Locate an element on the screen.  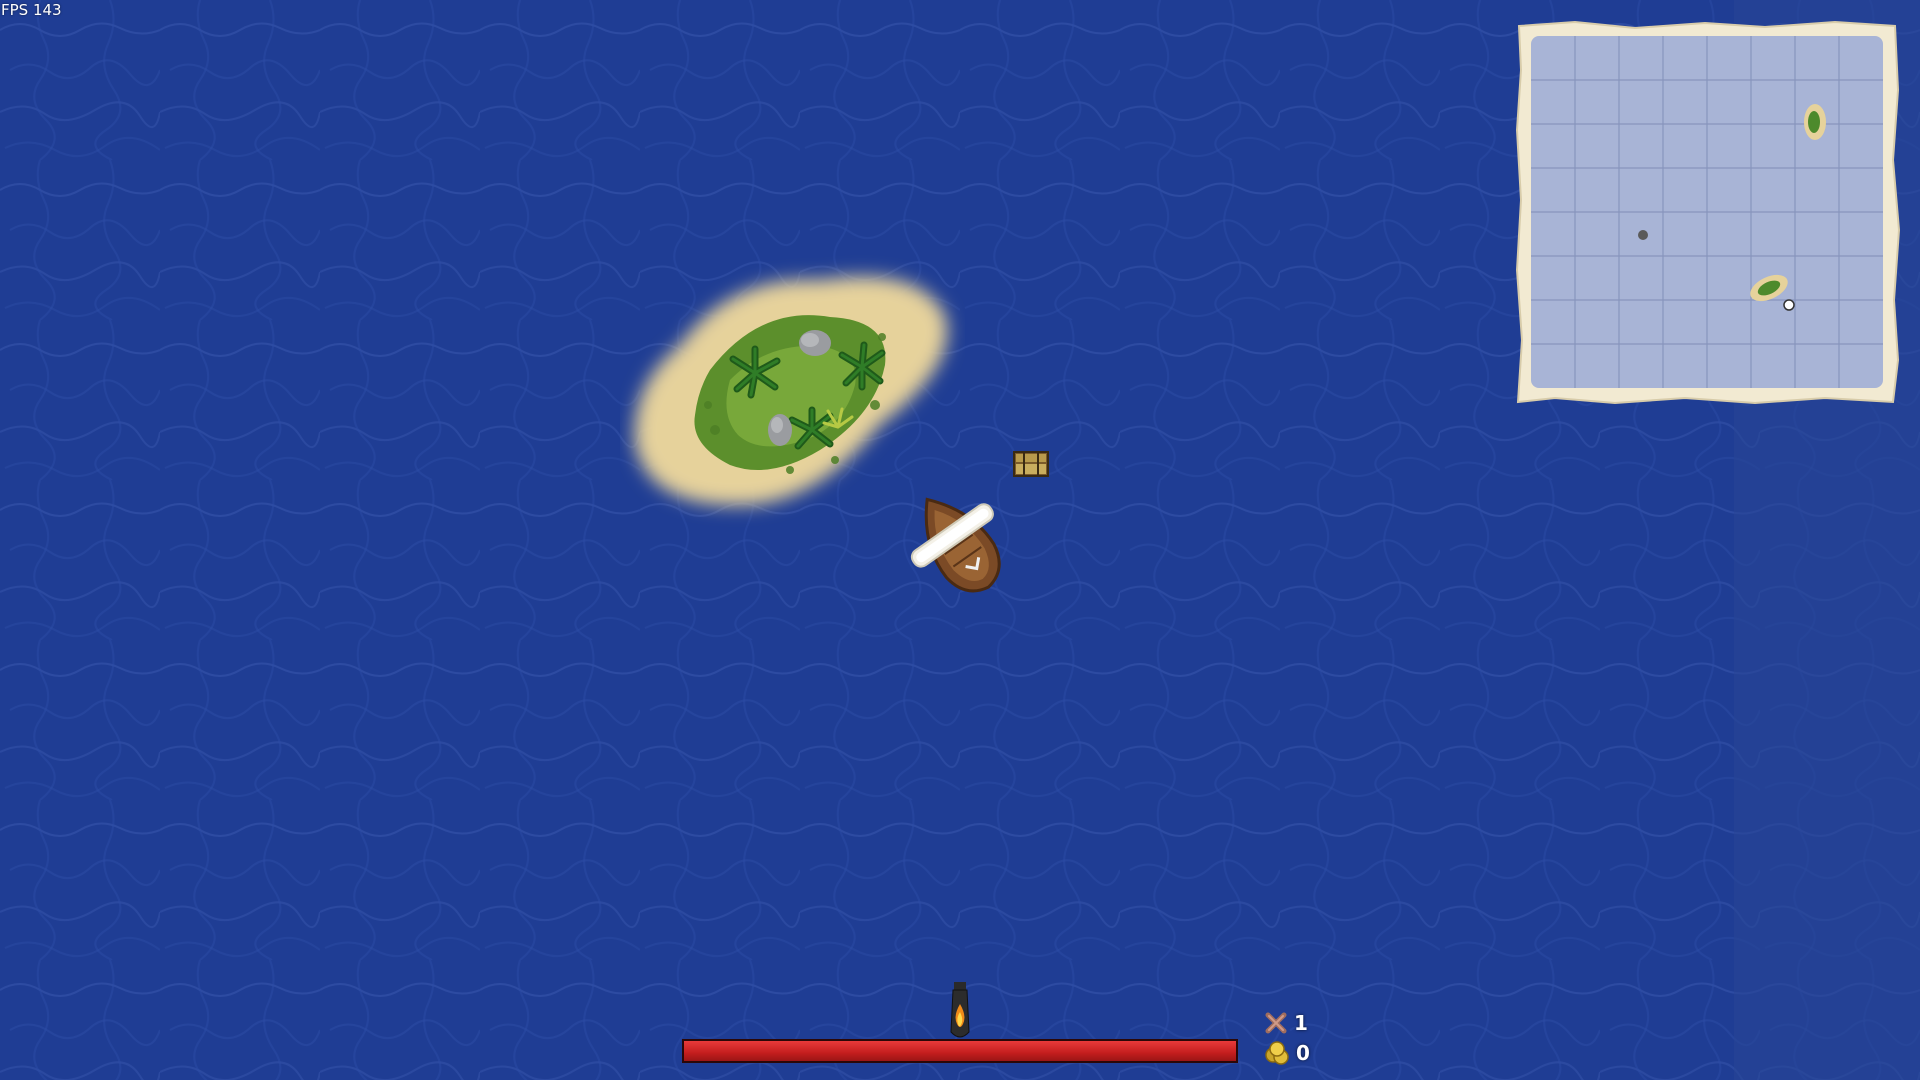
gold-counter: 0 is located at coordinates (1287, 1053).